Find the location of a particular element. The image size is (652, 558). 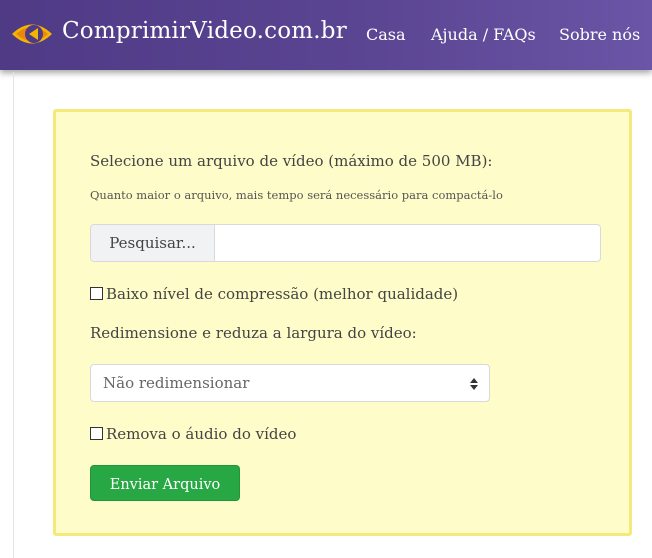

remove-audio-option: Remova o áudio do vídeo is located at coordinates (193, 434).